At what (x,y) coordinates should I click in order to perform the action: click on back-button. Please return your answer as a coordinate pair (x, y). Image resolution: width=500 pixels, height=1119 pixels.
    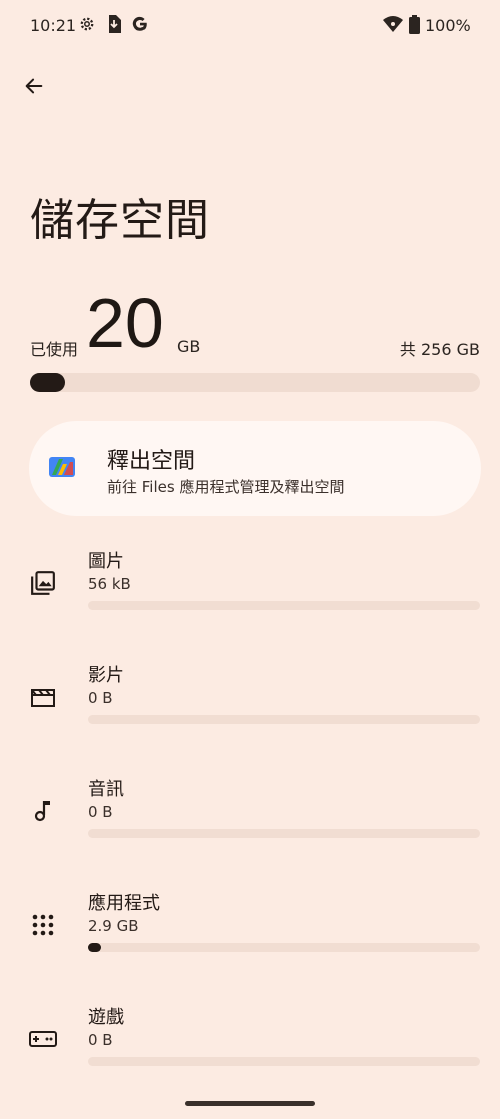
    Looking at the image, I should click on (34, 86).